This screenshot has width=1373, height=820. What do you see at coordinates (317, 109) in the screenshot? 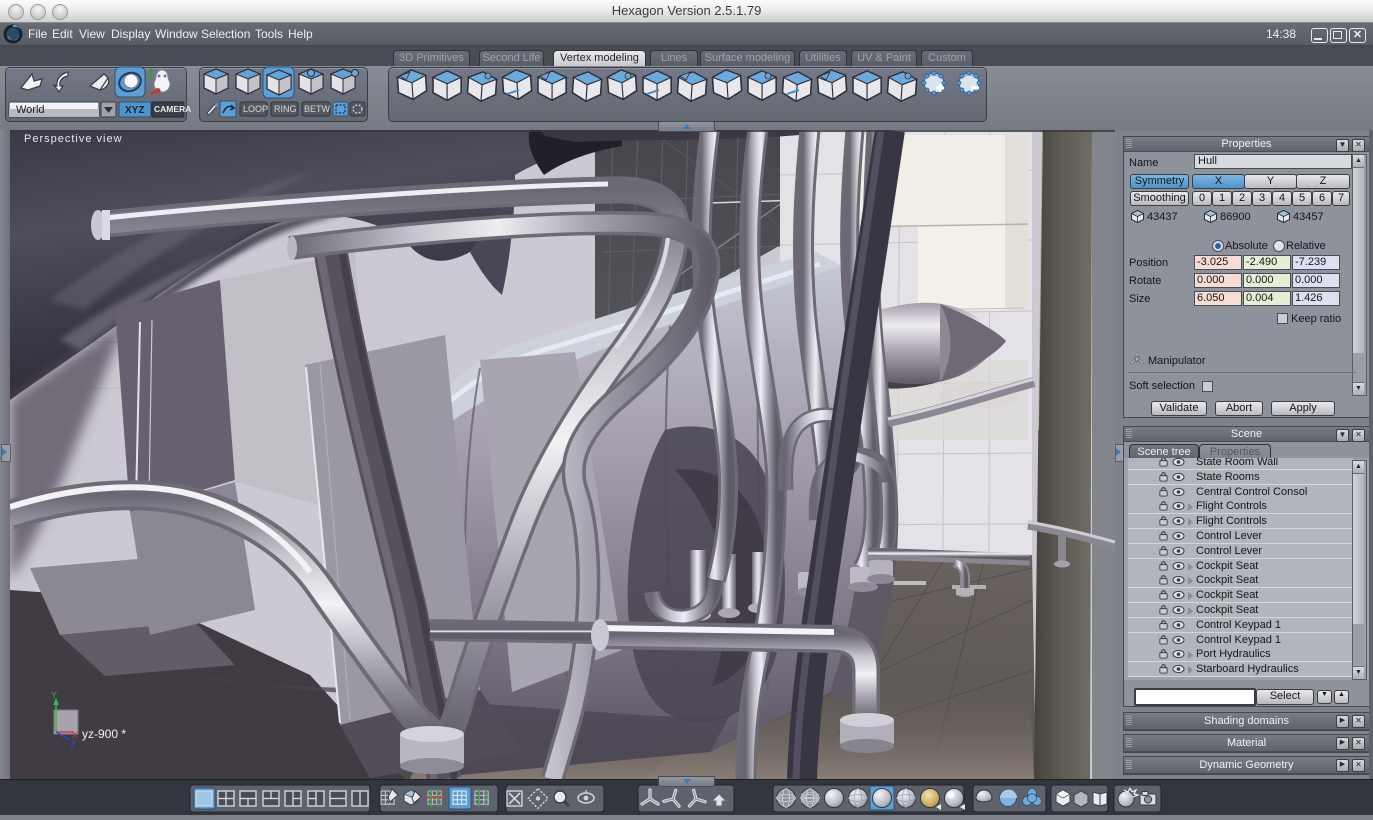
I see `svg-text: BETW` at bounding box center [317, 109].